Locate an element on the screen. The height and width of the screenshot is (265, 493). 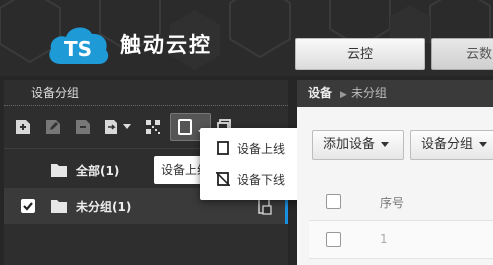
tab-cloud-data: 云数 is located at coordinates (462, 54).